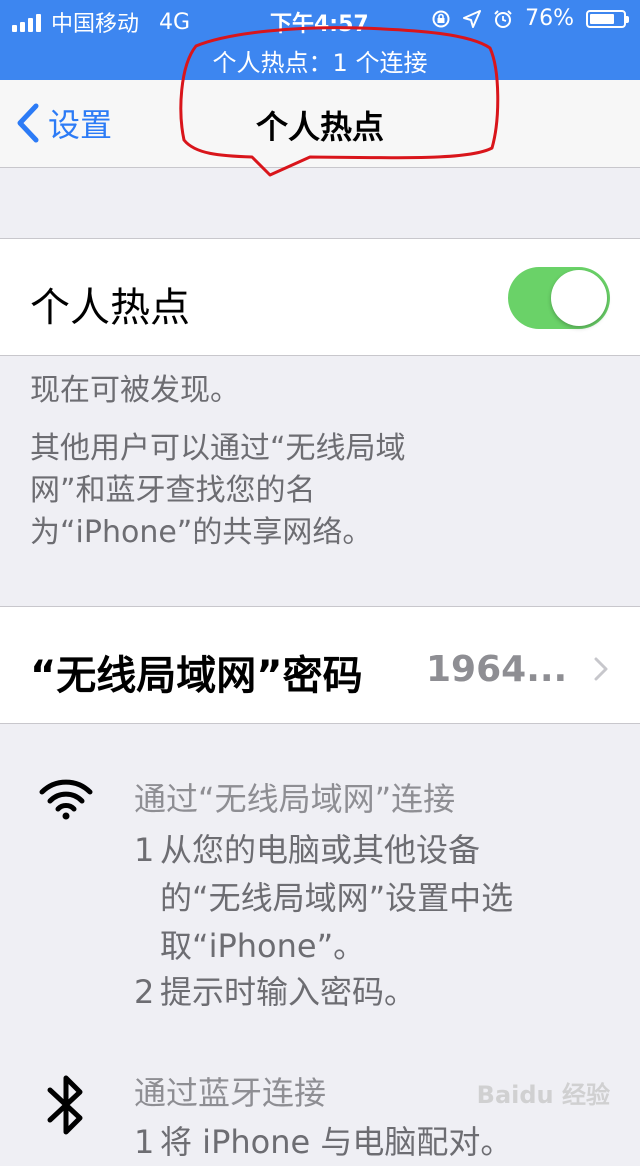  Describe the element at coordinates (472, 18) in the screenshot. I see `location-icon` at that location.